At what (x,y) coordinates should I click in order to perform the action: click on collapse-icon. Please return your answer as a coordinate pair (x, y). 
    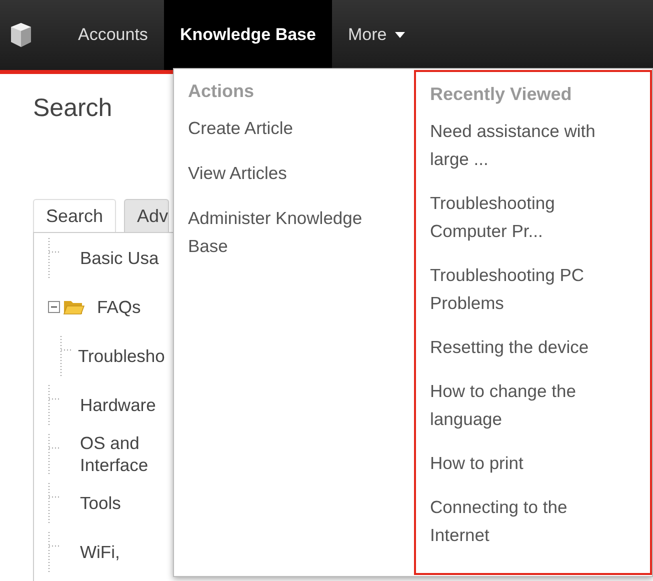
    Looking at the image, I should click on (54, 306).